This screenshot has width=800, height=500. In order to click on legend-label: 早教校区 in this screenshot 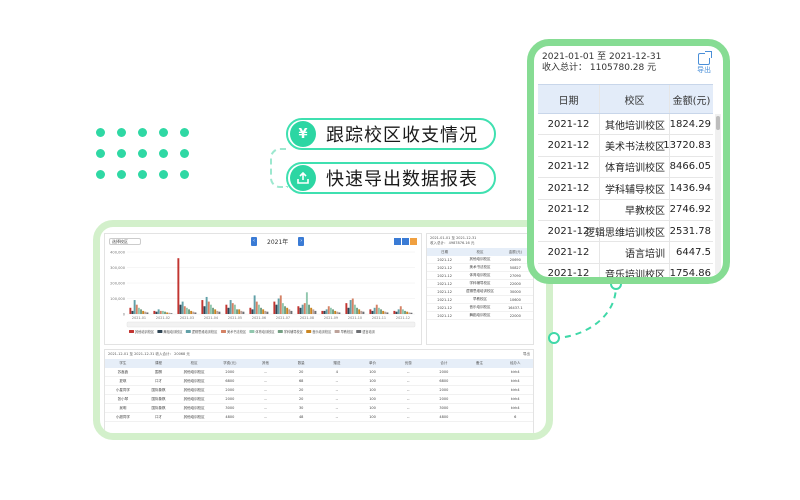, I will do `click(348, 331)`.